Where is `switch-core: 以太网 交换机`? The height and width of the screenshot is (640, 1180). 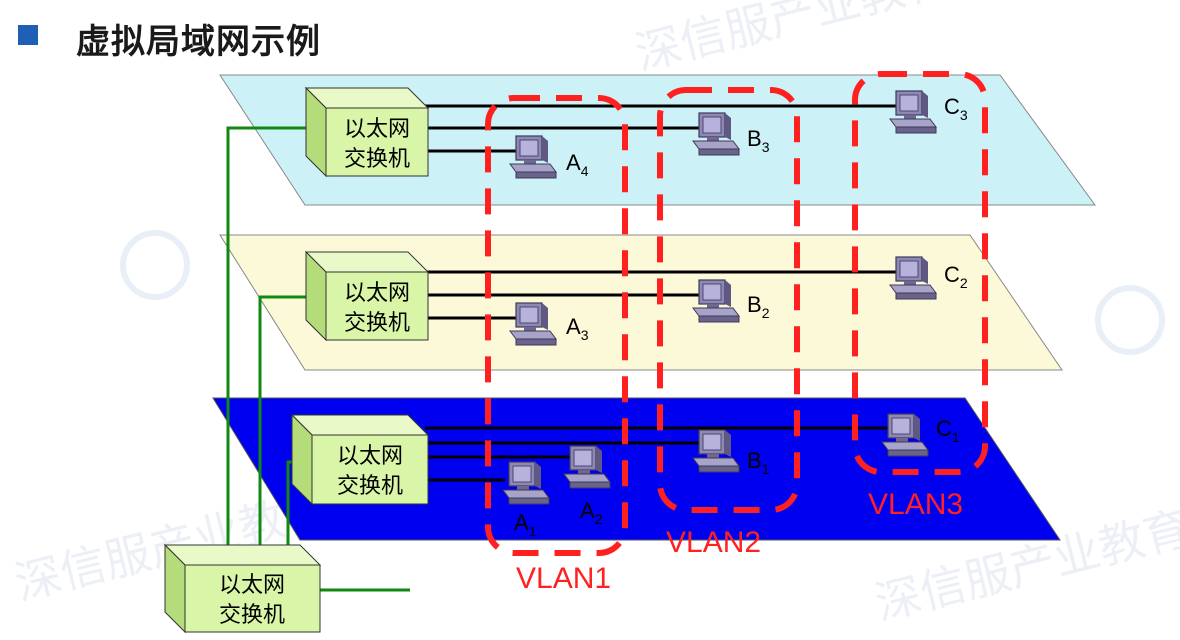 switch-core: 以太网 交换机 is located at coordinates (242, 588).